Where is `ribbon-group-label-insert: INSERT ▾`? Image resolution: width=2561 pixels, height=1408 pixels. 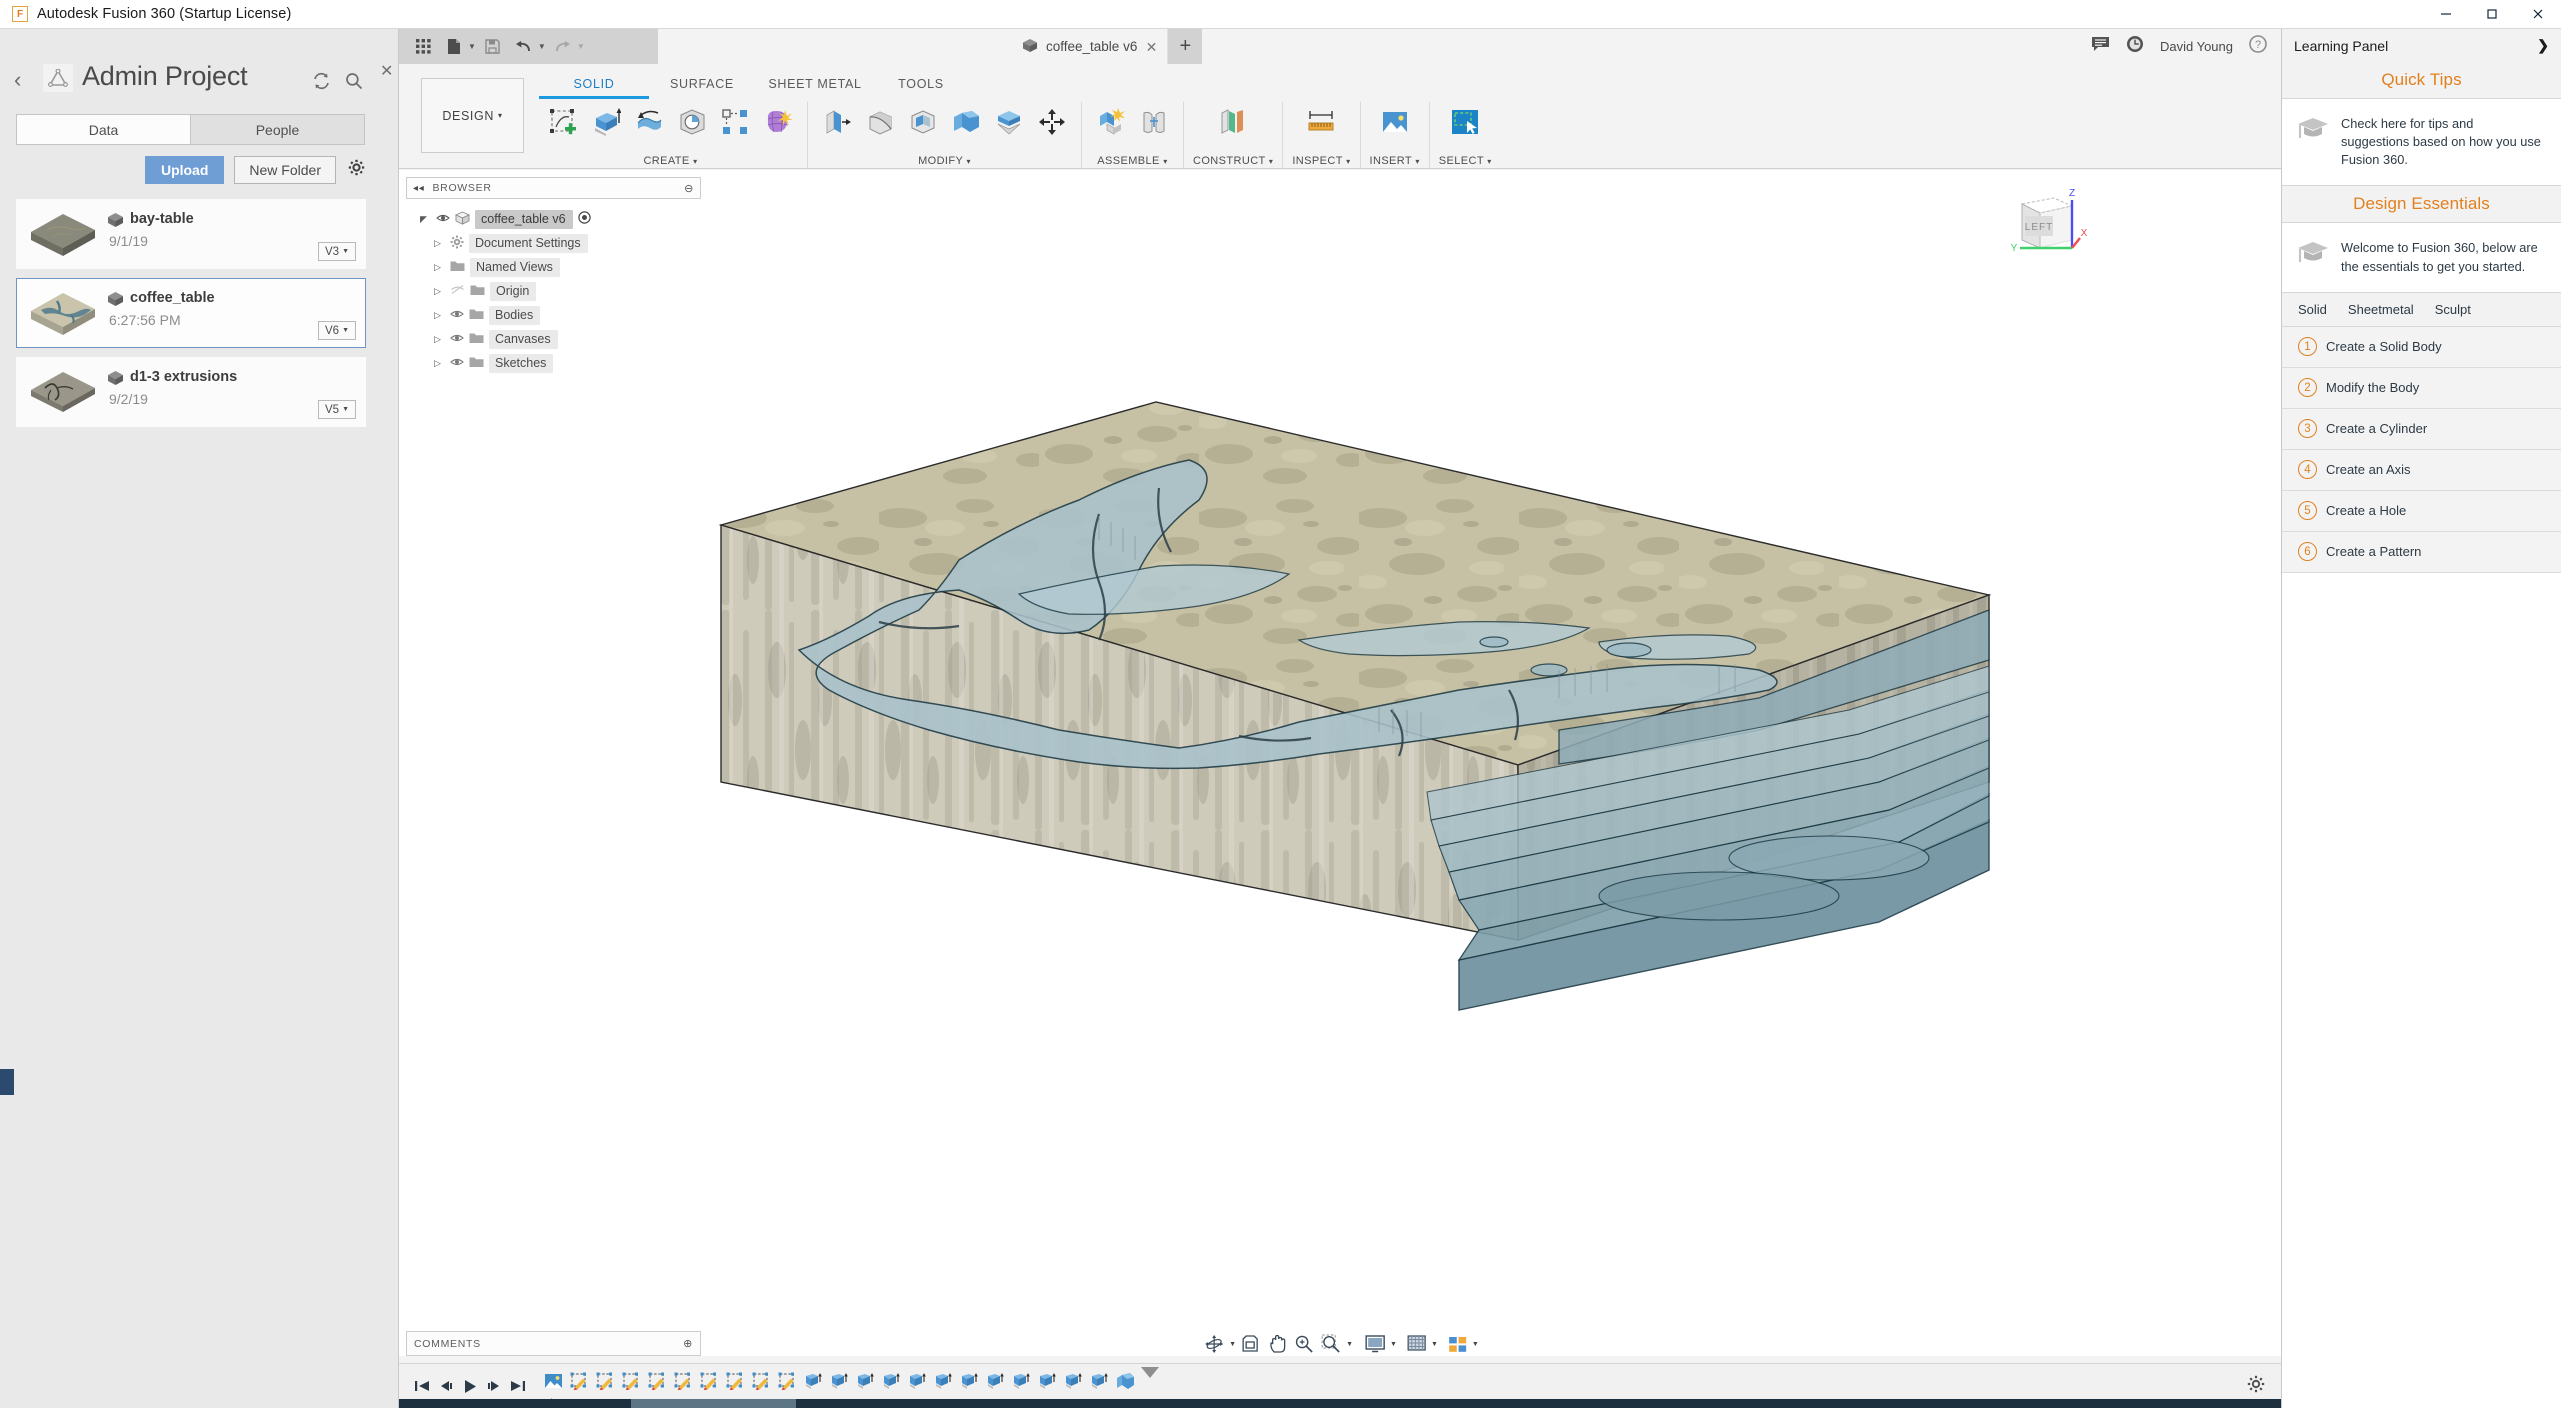 ribbon-group-label-insert: INSERT ▾ is located at coordinates (1395, 162).